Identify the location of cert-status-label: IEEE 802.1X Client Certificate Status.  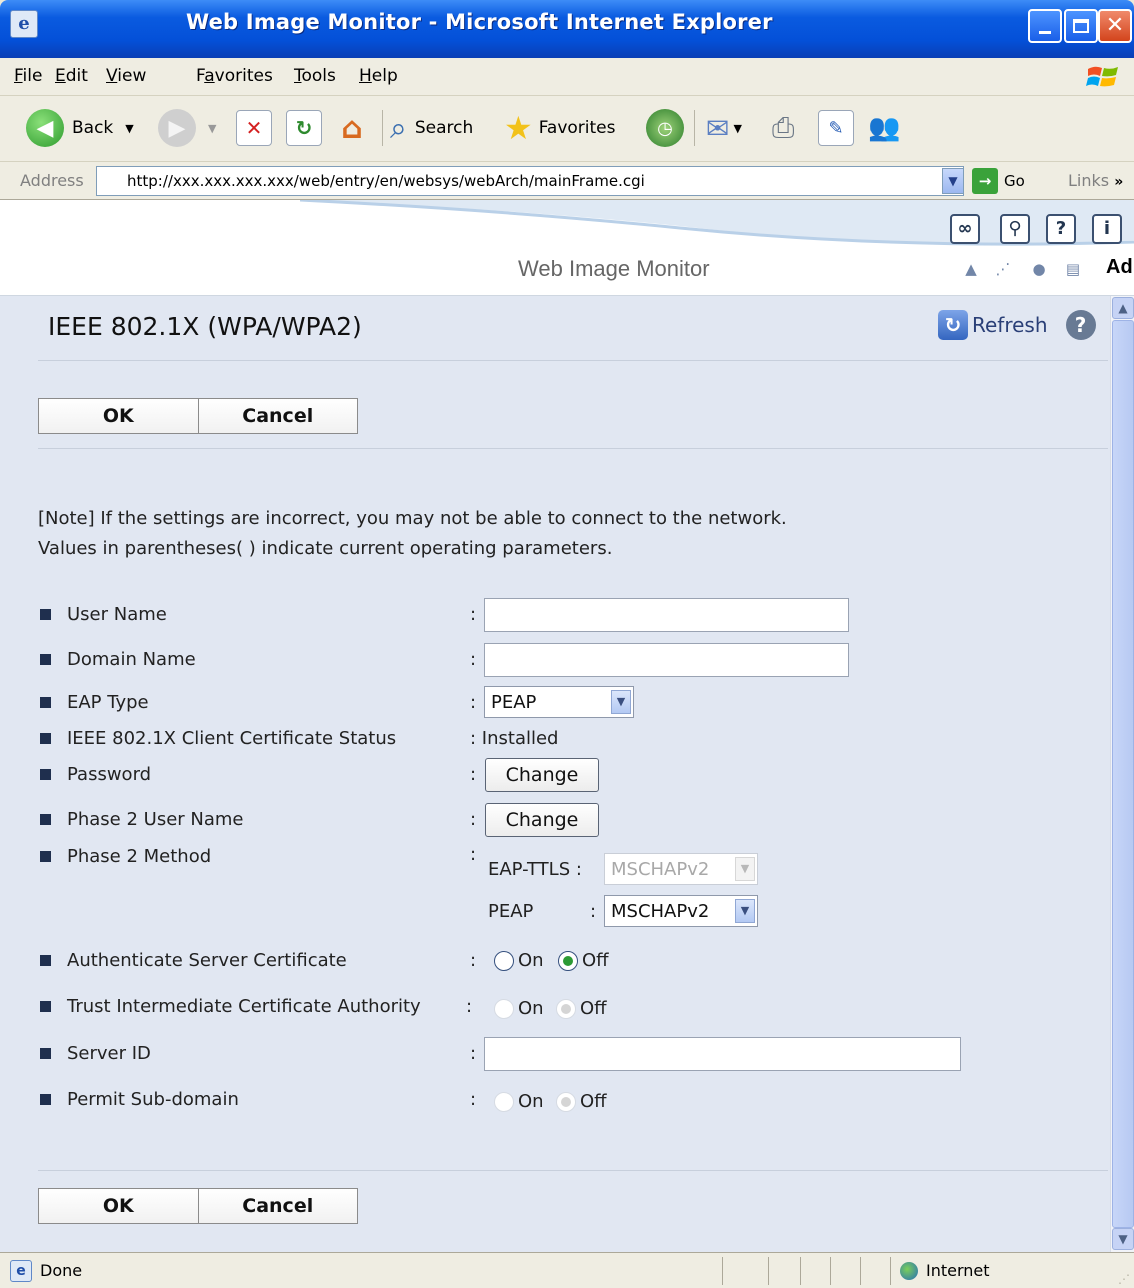
(218, 738).